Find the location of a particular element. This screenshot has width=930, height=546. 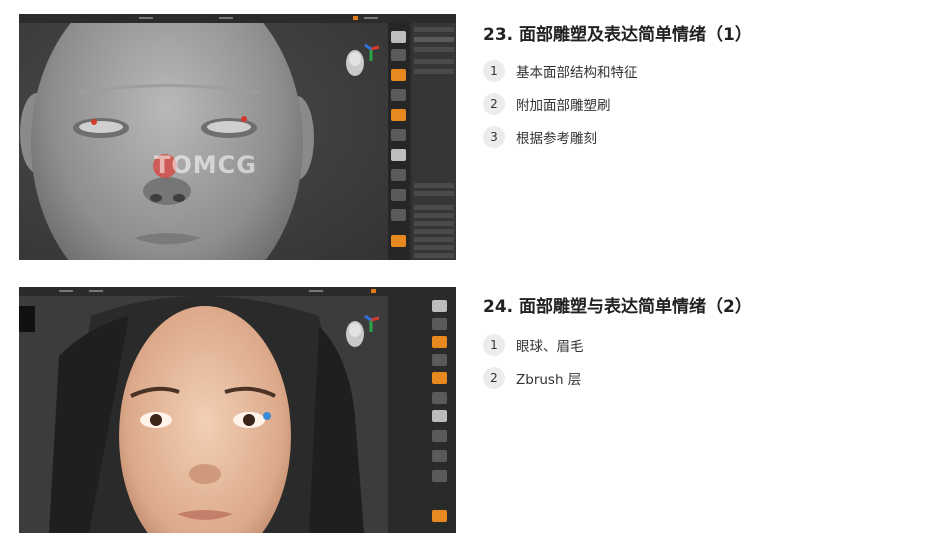

watermark-text: TOMCG is located at coordinates (205, 165).